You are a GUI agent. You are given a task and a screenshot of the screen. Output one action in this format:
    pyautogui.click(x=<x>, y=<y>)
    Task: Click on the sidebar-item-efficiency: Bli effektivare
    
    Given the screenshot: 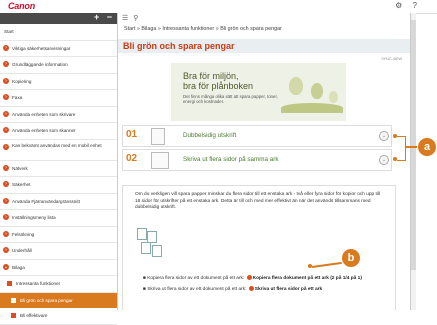 What is the action you would take?
    pyautogui.click(x=58, y=316)
    